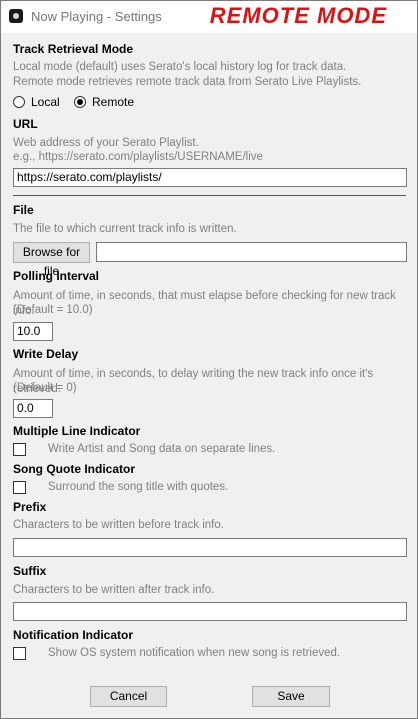 The width and height of the screenshot is (418, 719). What do you see at coordinates (19, 487) in the screenshot?
I see `quote-checkbox` at bounding box center [19, 487].